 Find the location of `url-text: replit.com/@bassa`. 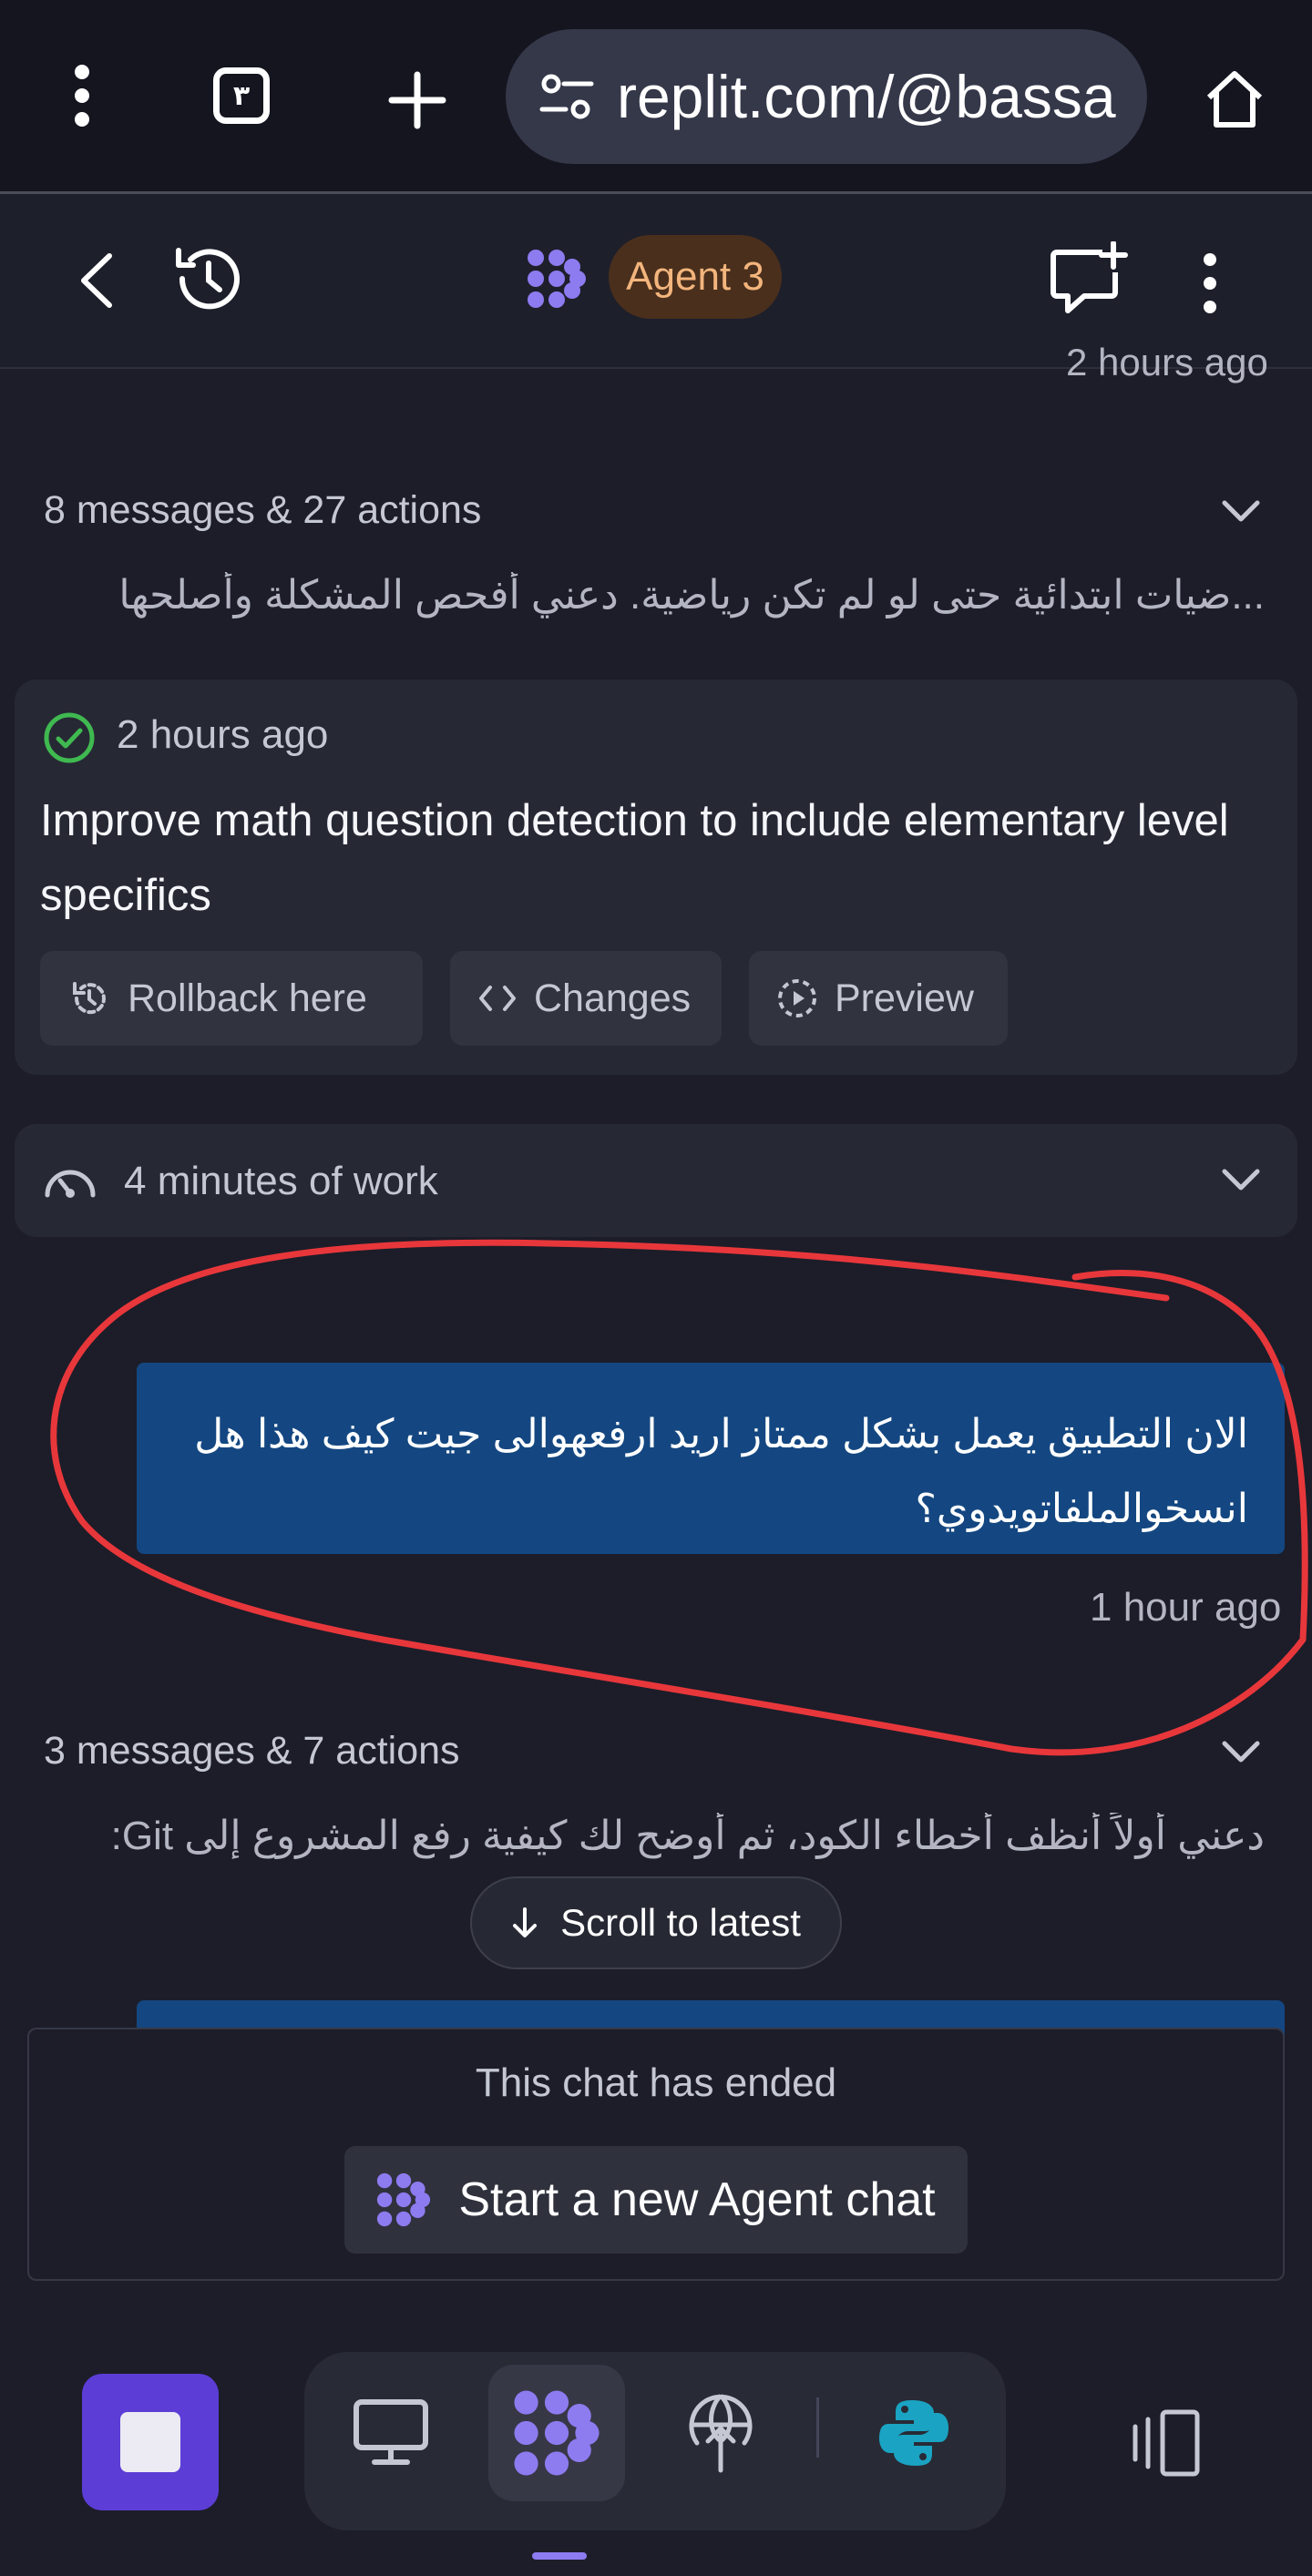

url-text: replit.com/@bassa is located at coordinates (866, 96).